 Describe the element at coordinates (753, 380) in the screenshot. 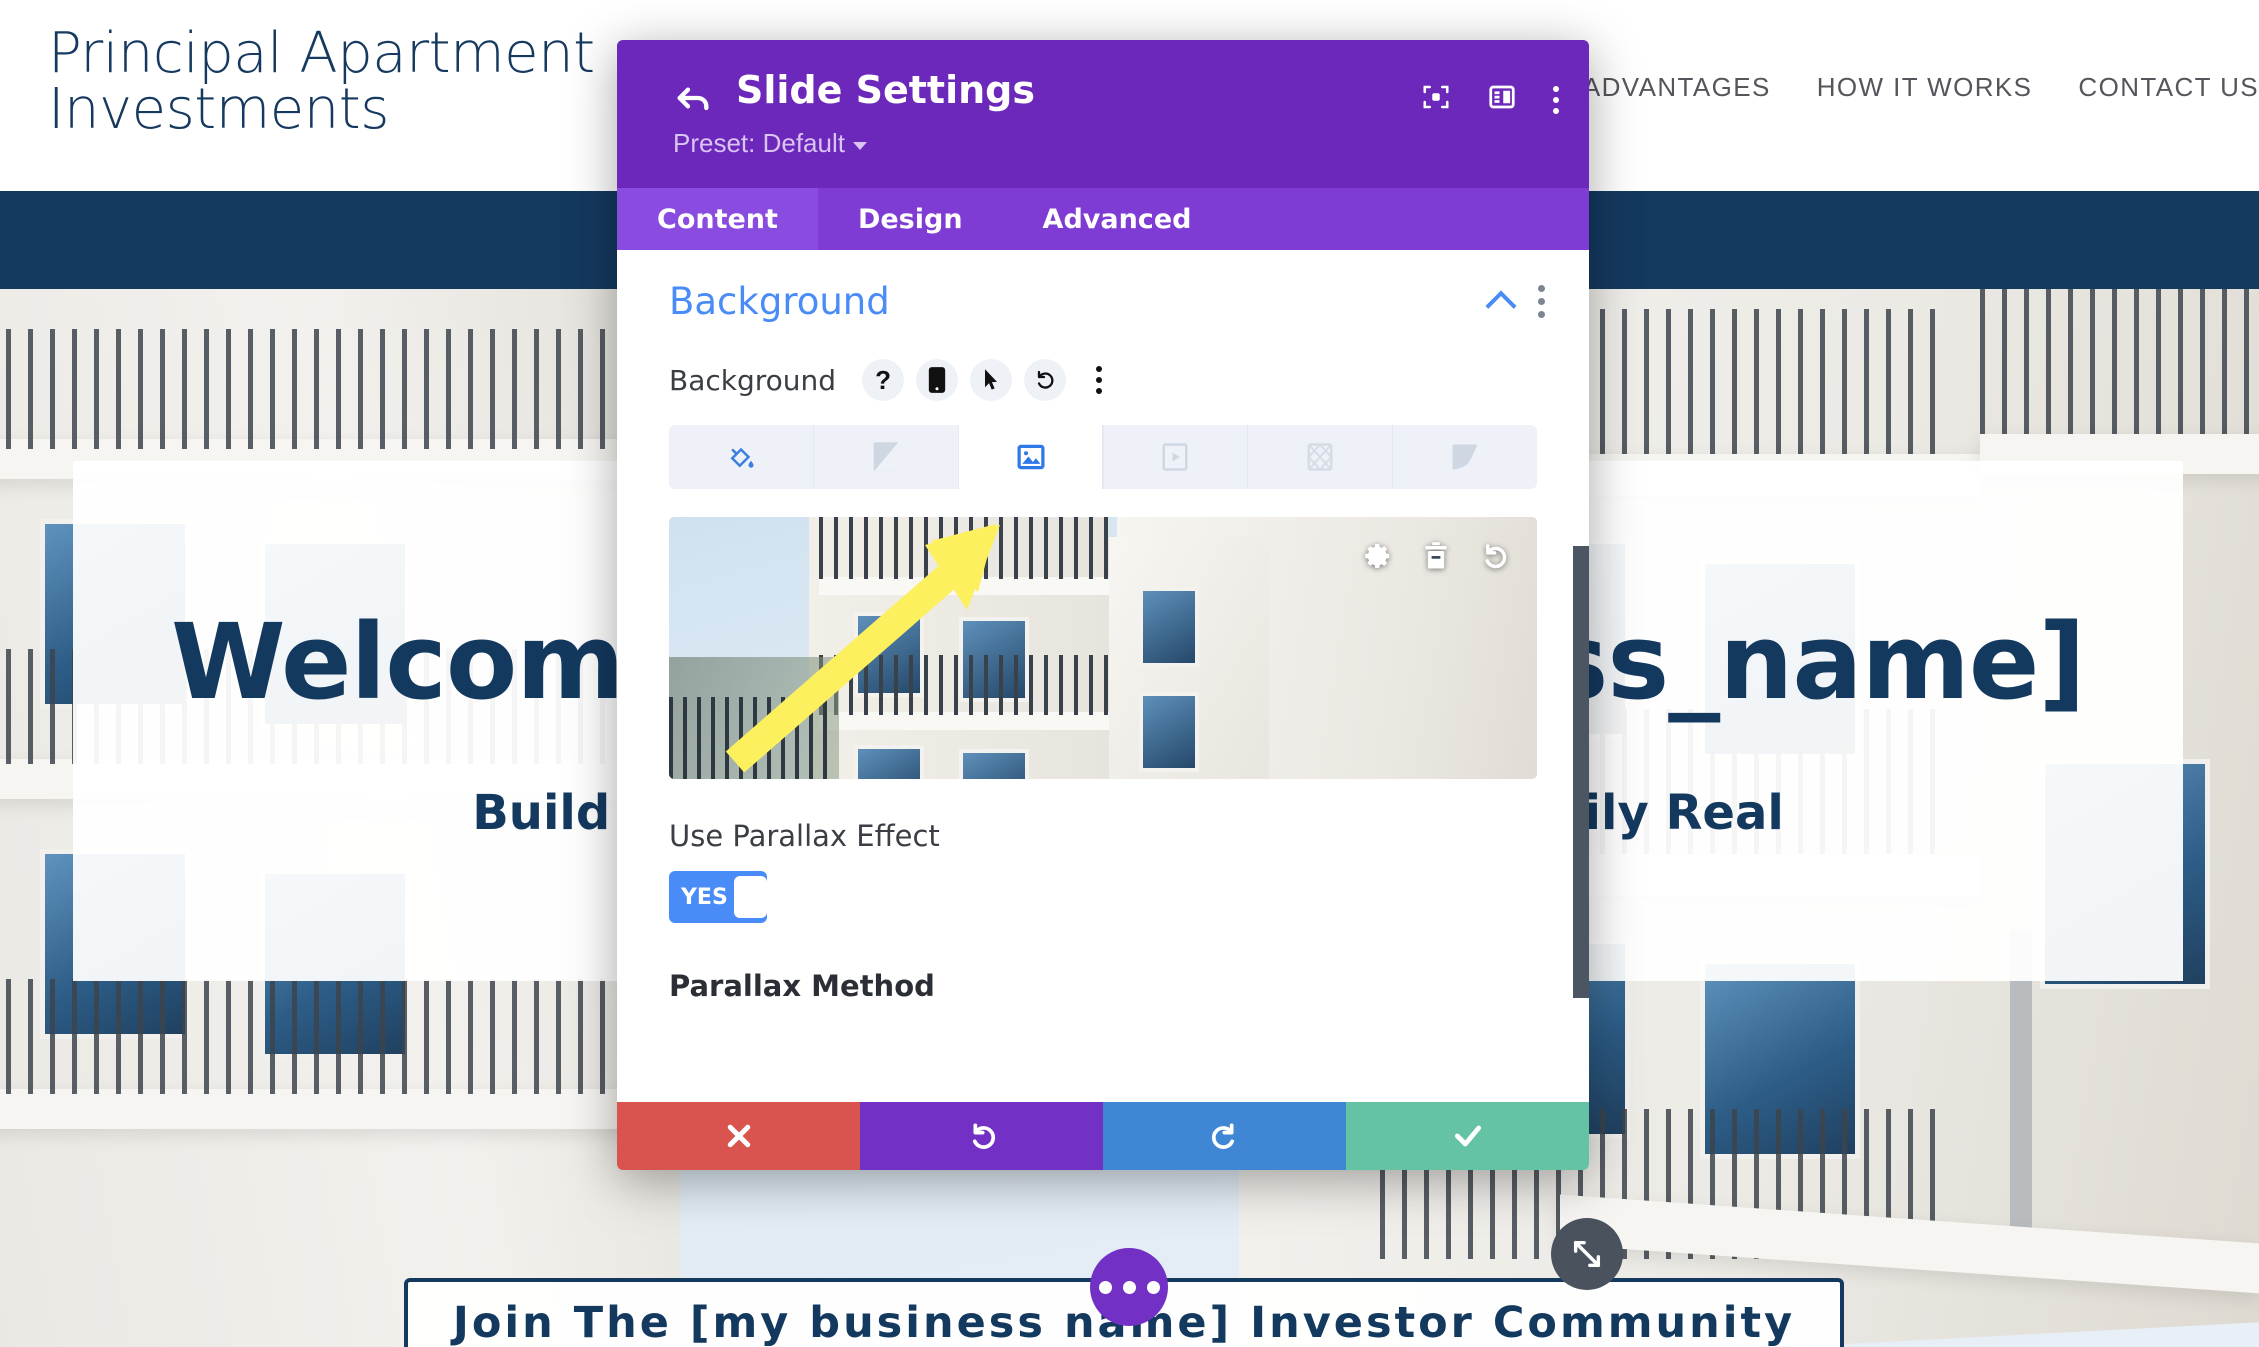

I see `background-control-label: Background` at that location.